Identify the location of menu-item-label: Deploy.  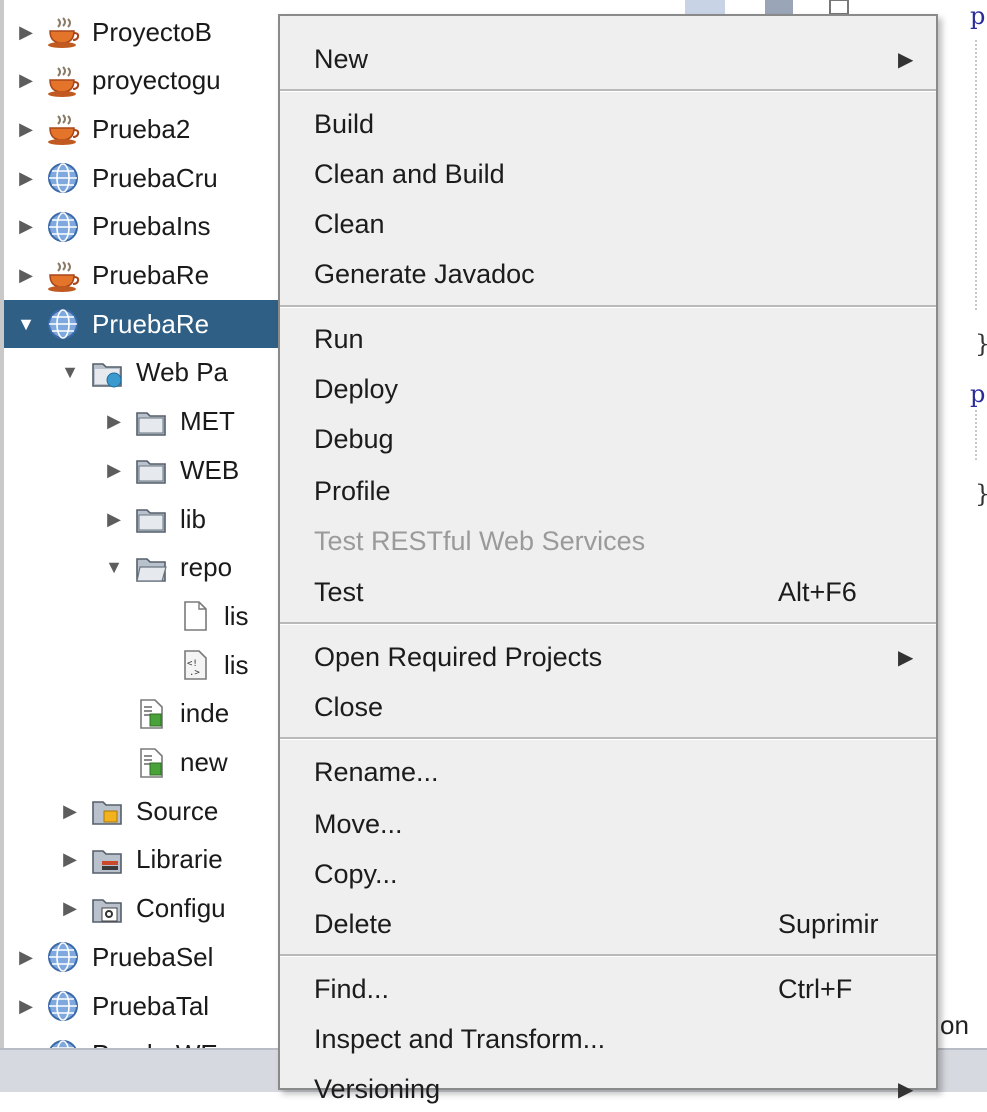
(356, 388).